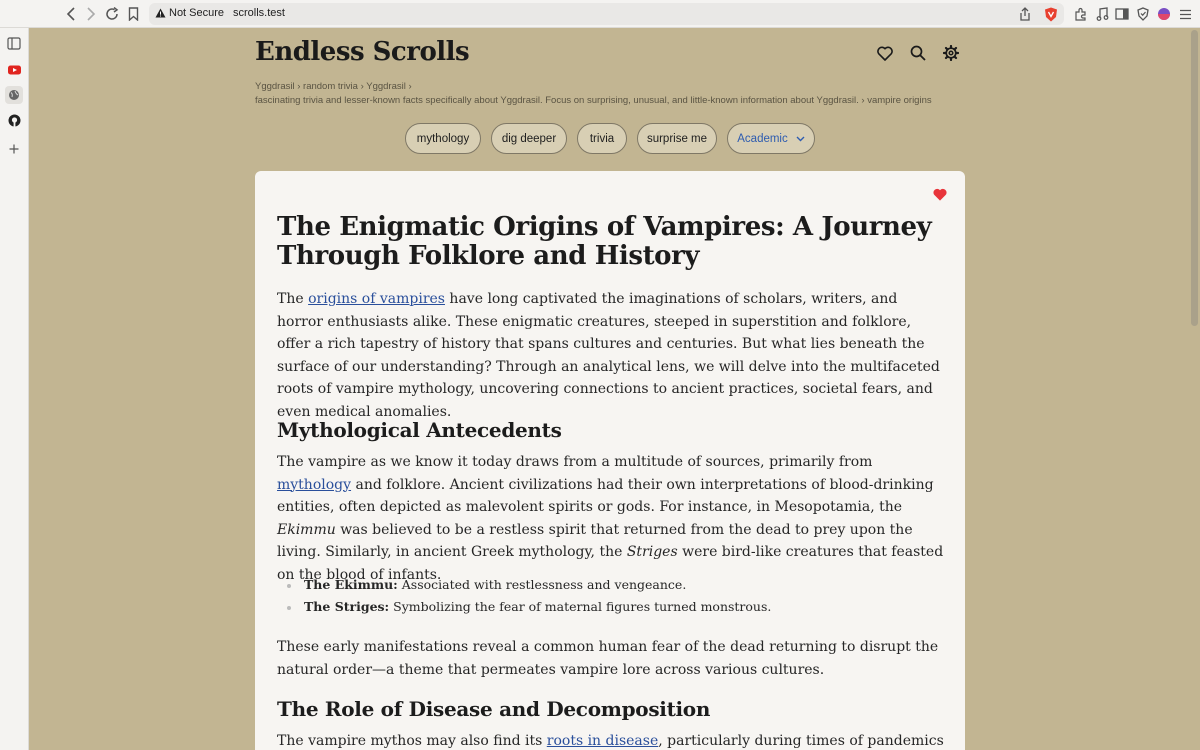 This screenshot has height=750, width=1200. What do you see at coordinates (1122, 14) in the screenshot?
I see `sidebar-toggle-icon` at bounding box center [1122, 14].